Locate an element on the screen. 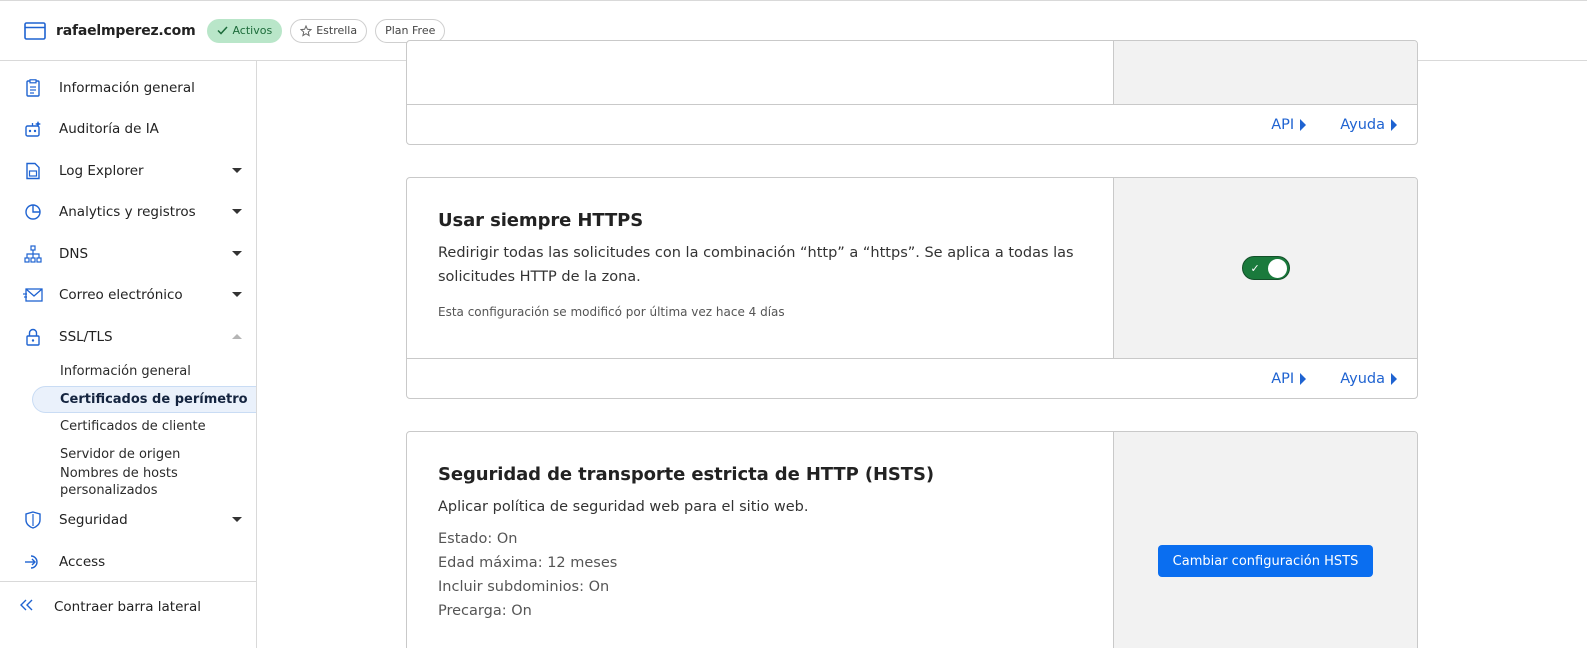  lock-icon is located at coordinates (33, 337).